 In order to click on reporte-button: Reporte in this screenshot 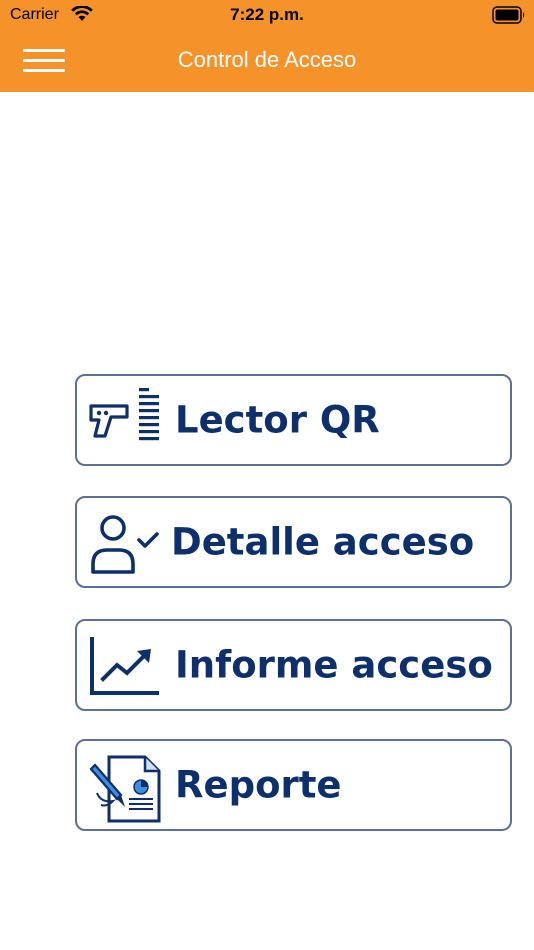, I will do `click(293, 785)`.